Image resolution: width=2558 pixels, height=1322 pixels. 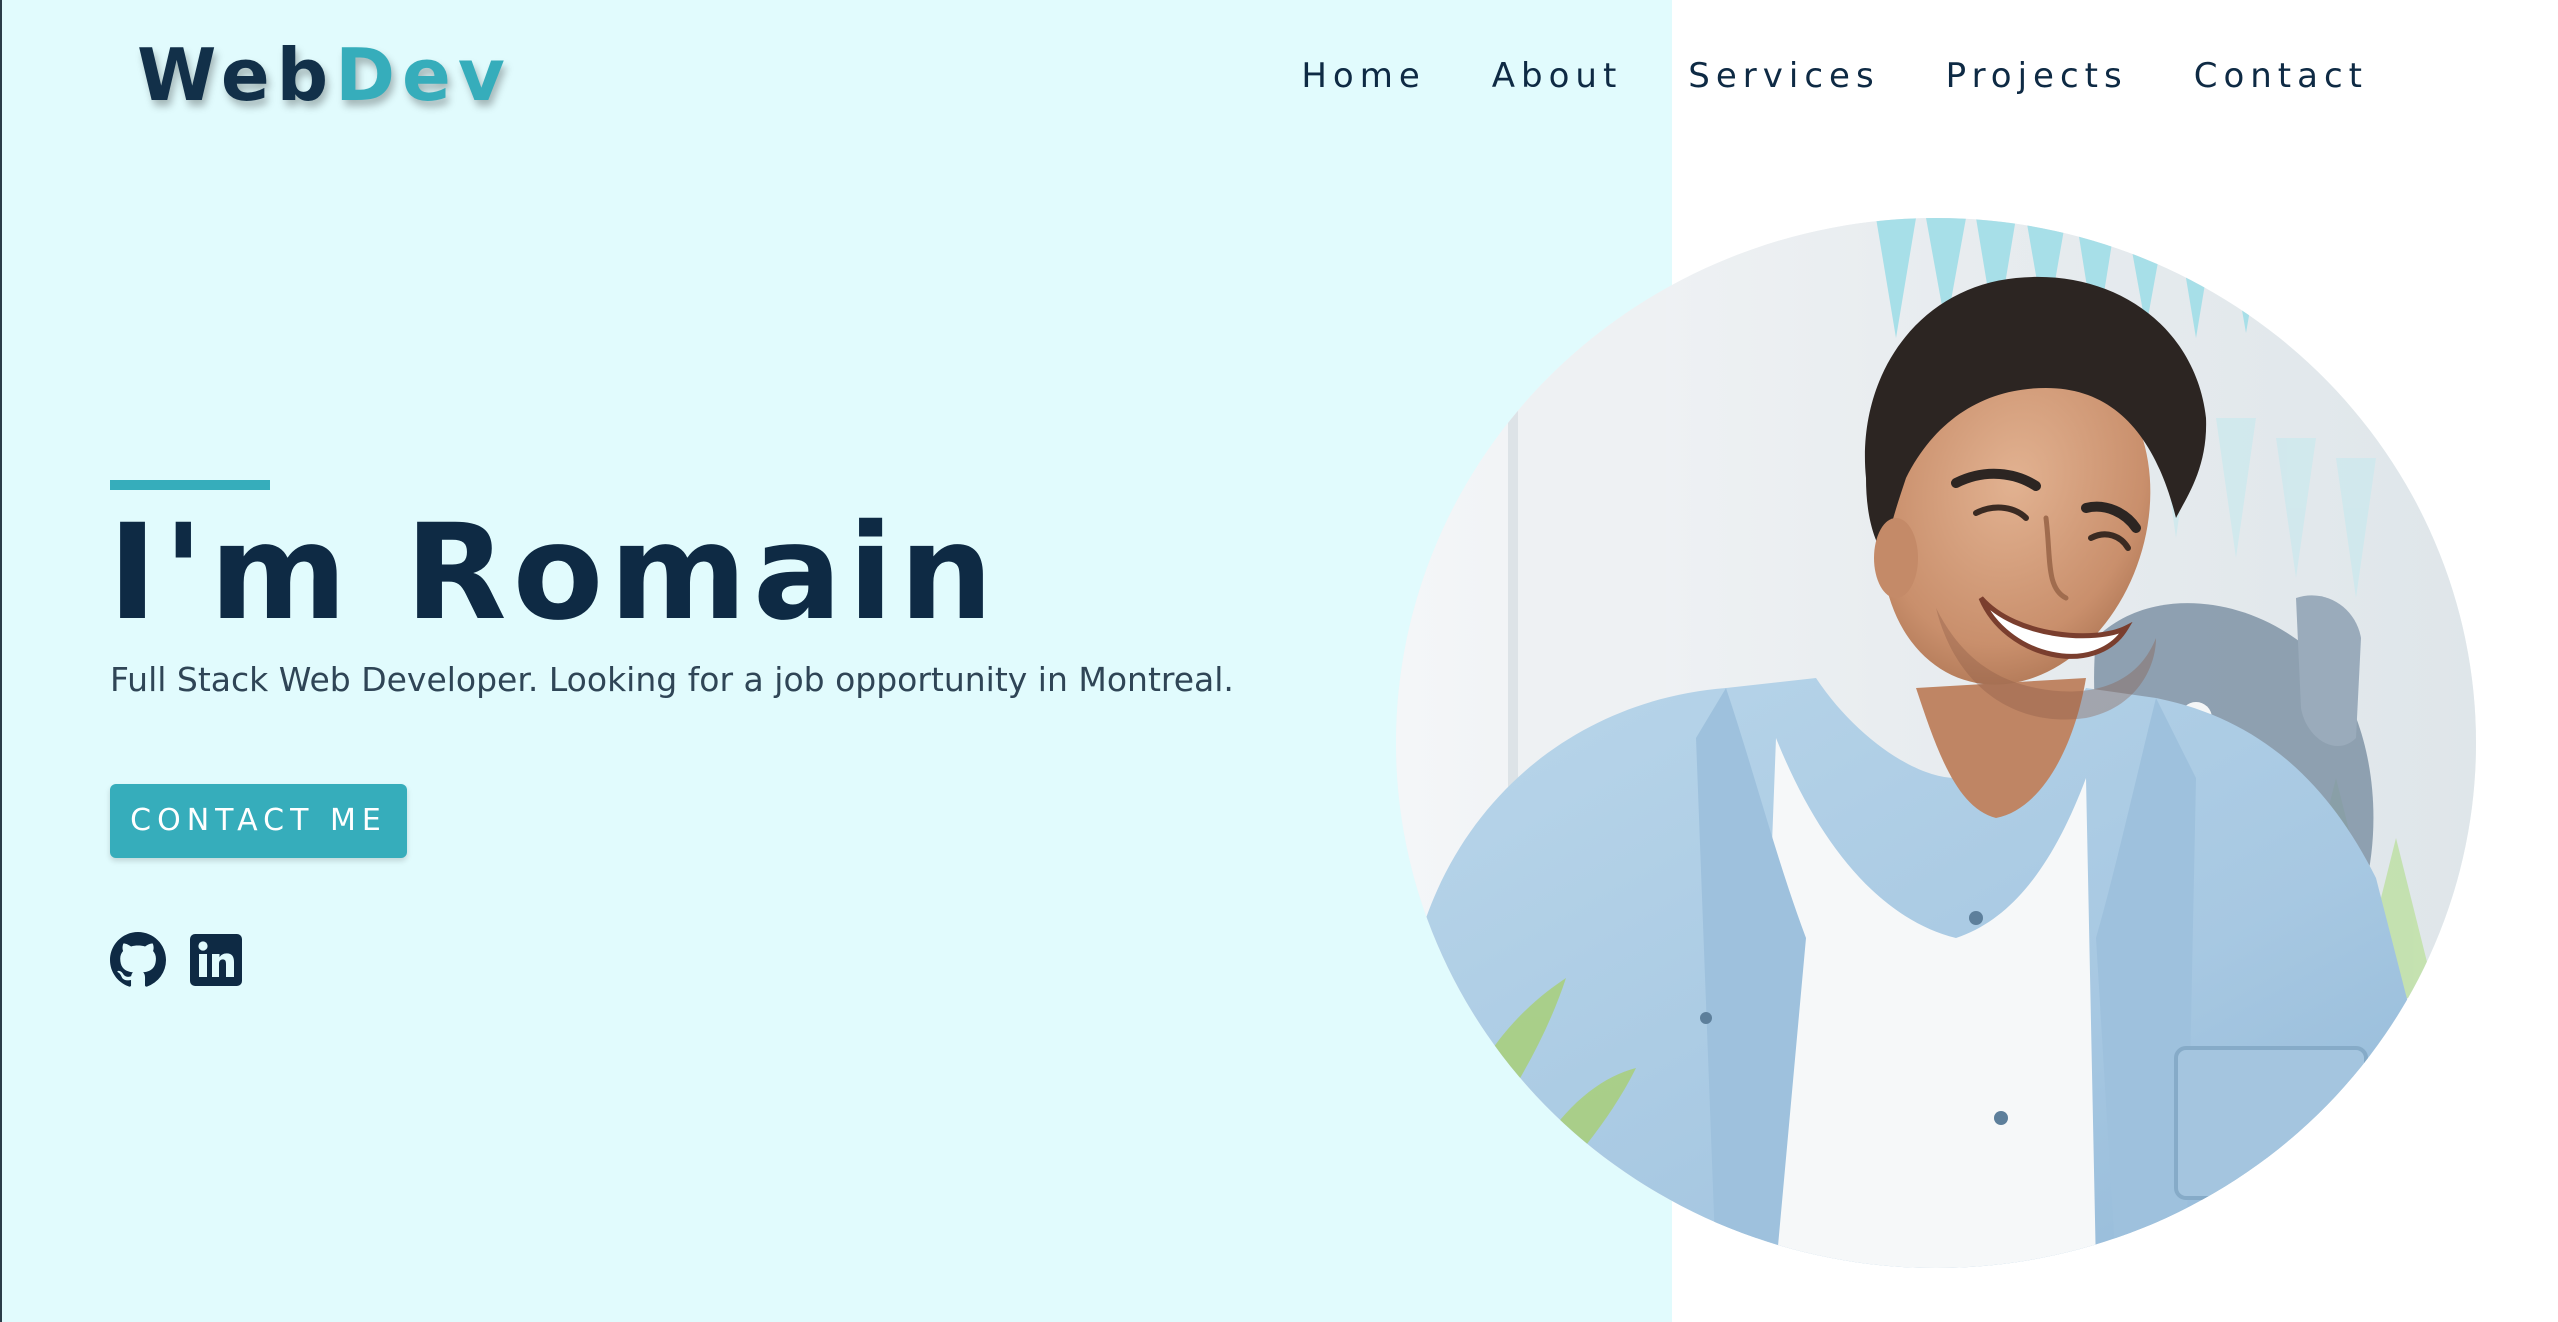 I want to click on site-logo: WebDev, so click(x=324, y=75).